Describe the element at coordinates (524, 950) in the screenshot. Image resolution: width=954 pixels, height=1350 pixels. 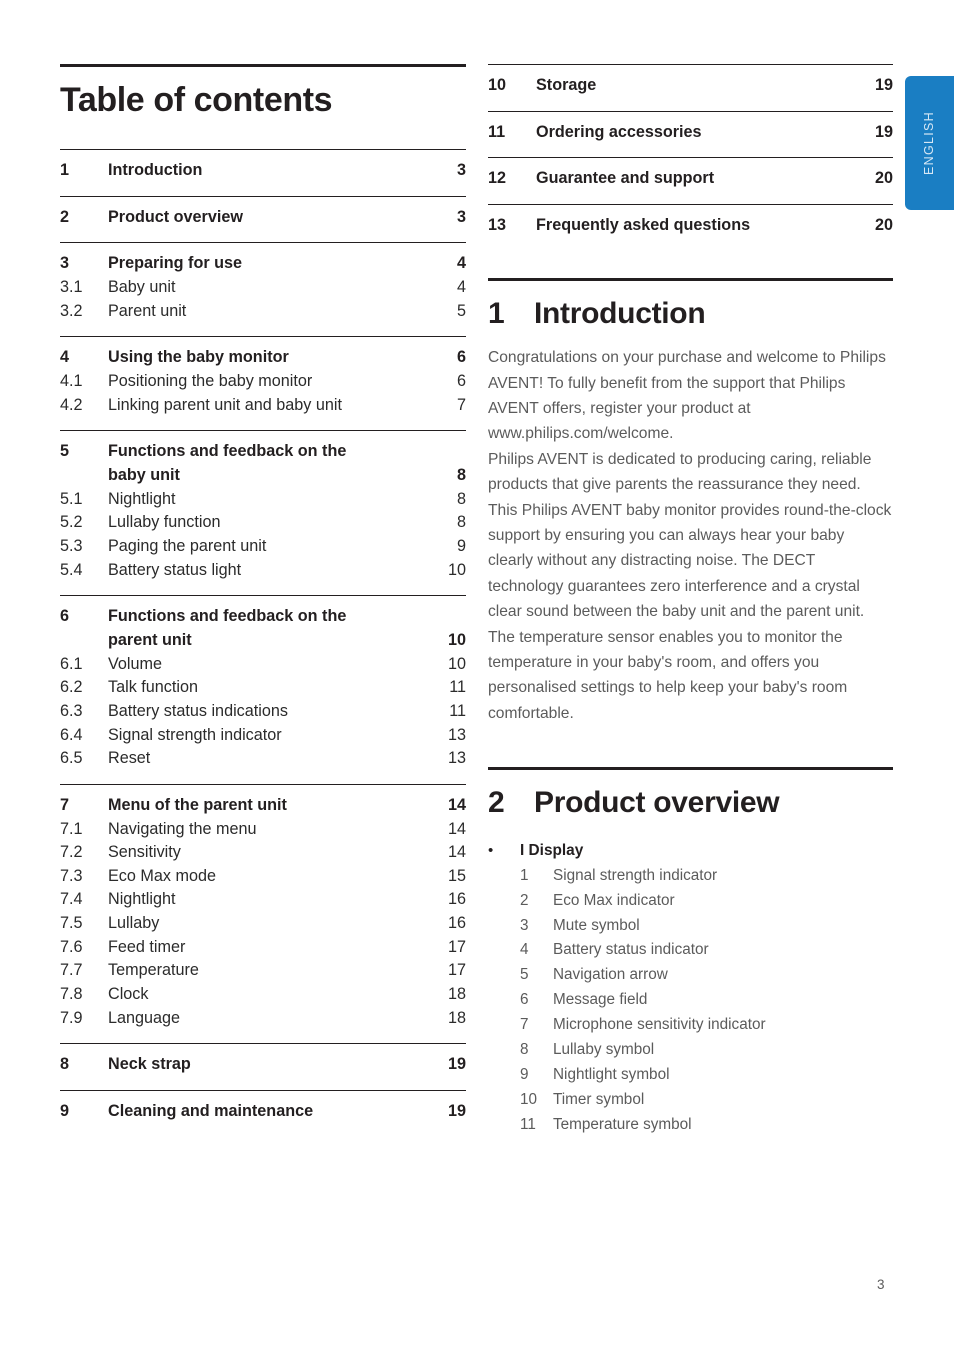
I see `list-item-number: 4` at that location.